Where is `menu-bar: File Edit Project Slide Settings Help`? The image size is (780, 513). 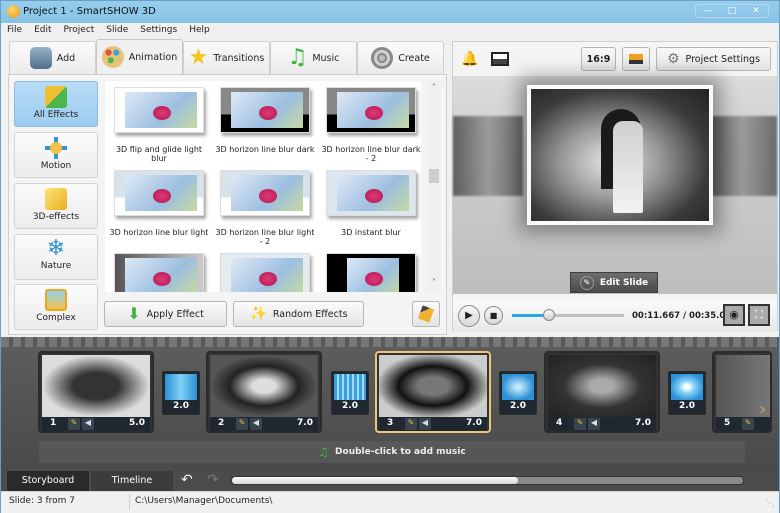
menu-bar: File Edit Project Slide Settings Help is located at coordinates (390, 31).